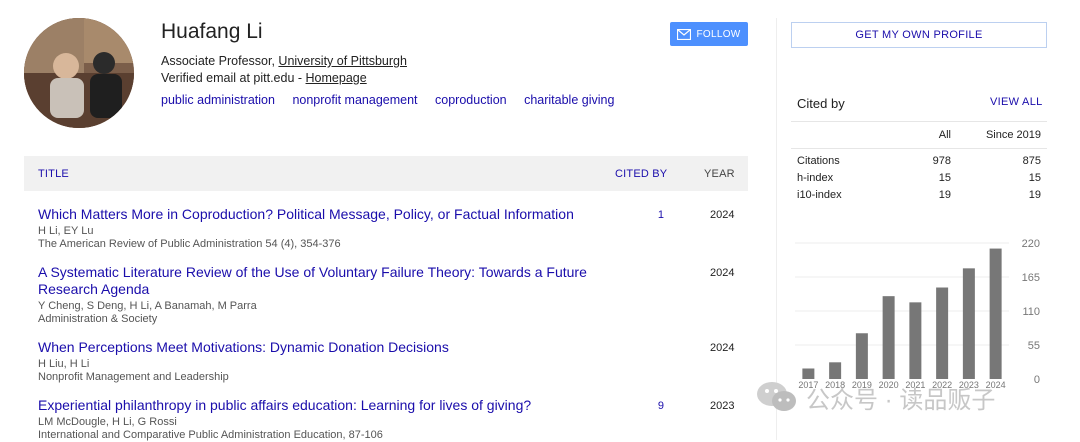 Image resolution: width=1080 pixels, height=442 pixels. Describe the element at coordinates (1031, 312) in the screenshot. I see `y-tick-label: 110` at that location.